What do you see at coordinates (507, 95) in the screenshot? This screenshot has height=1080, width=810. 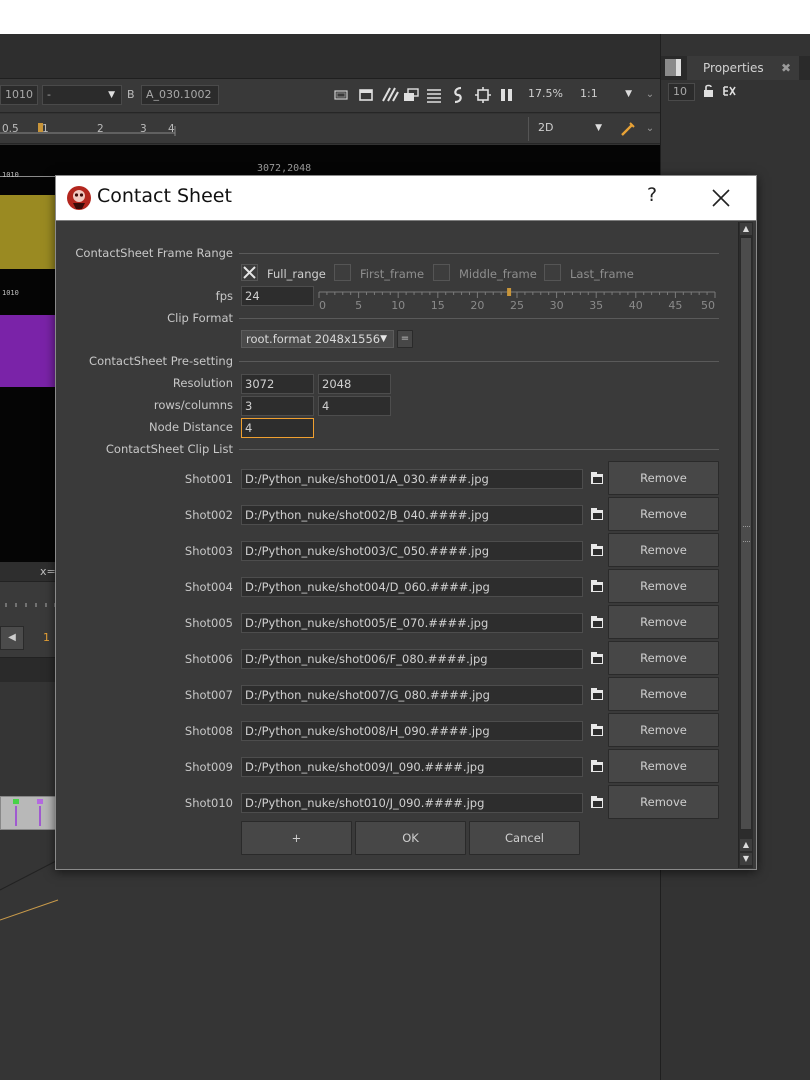 I see `pause-icon` at bounding box center [507, 95].